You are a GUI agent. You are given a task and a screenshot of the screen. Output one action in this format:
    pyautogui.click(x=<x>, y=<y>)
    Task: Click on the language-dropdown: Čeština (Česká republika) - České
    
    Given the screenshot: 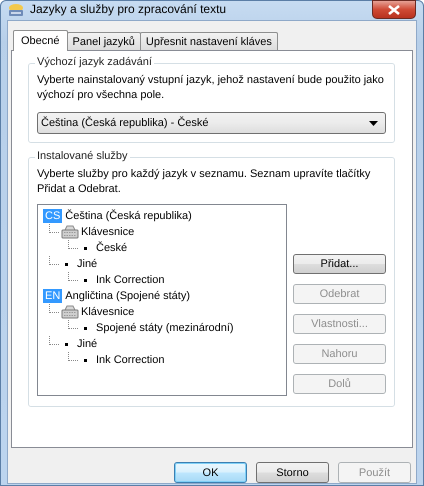 What is the action you would take?
    pyautogui.click(x=211, y=123)
    